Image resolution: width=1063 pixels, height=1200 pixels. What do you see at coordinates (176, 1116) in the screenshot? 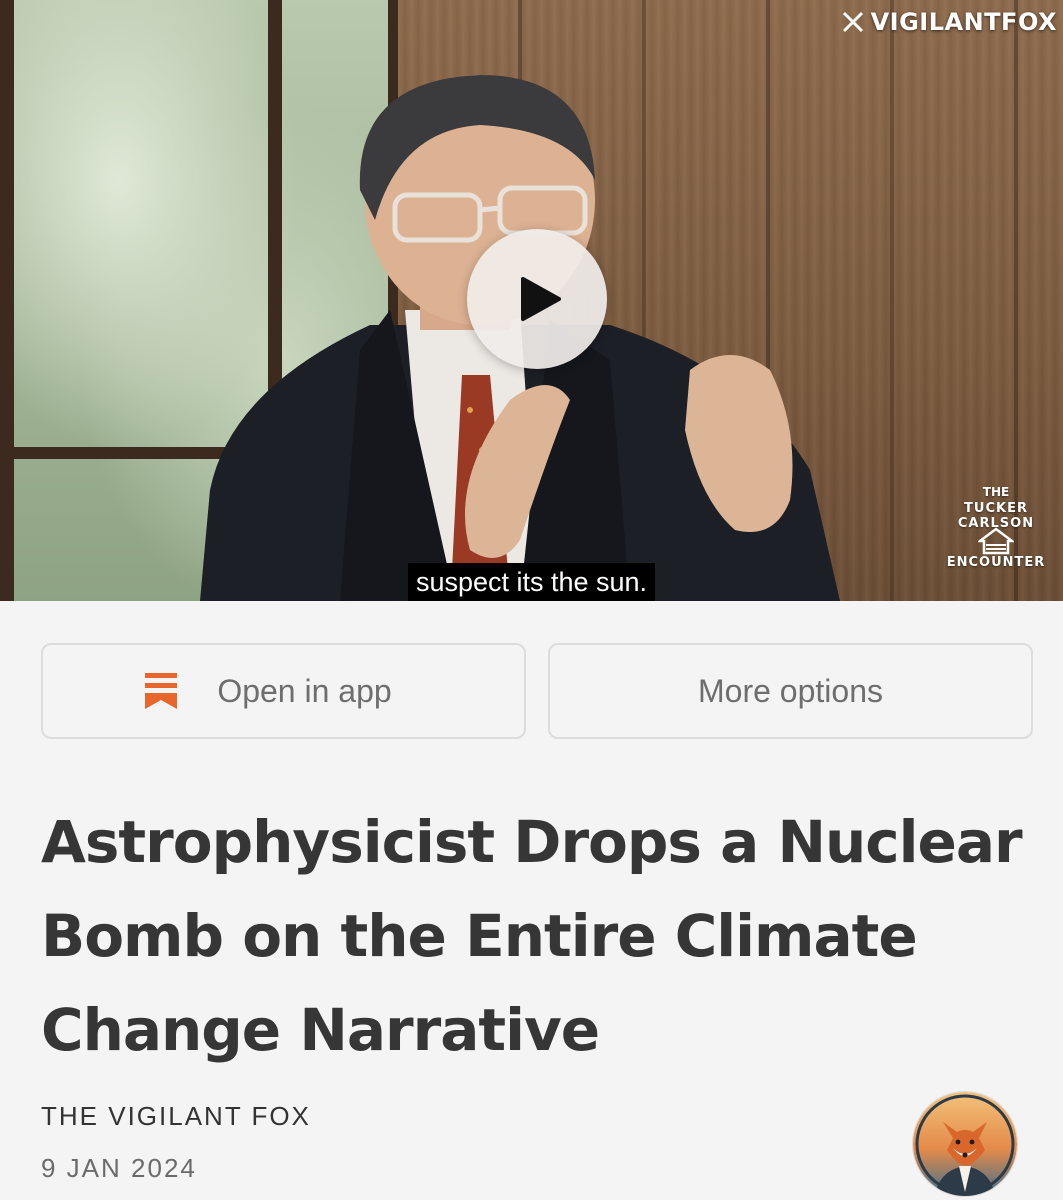
I see `author-name: THE VIGILANT FOX` at bounding box center [176, 1116].